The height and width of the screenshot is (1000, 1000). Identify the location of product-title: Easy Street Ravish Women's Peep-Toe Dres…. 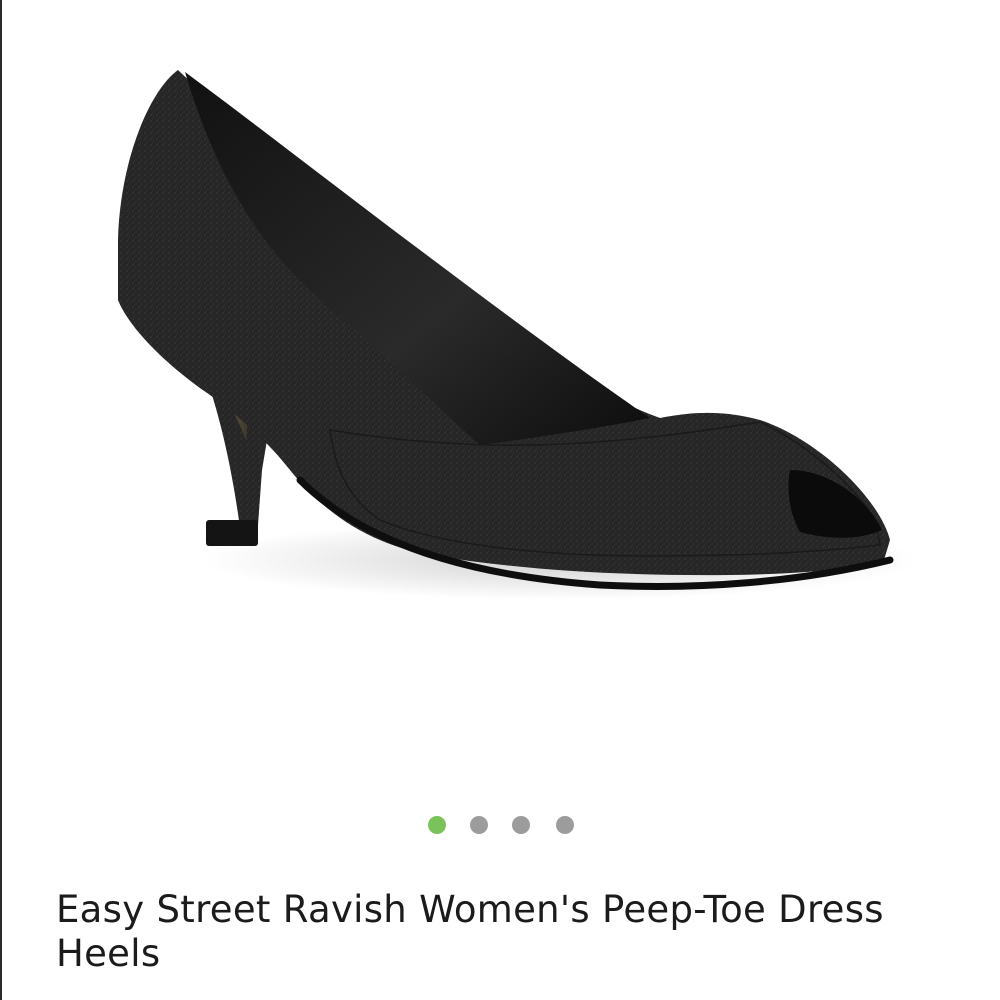
(470, 931).